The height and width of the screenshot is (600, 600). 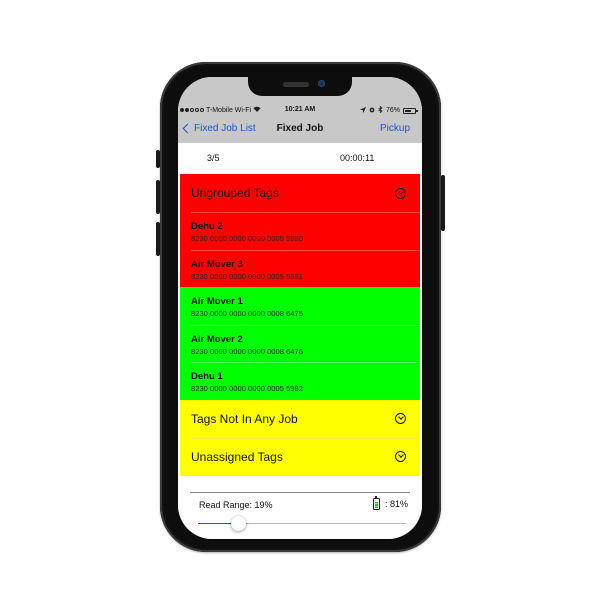 What do you see at coordinates (296, 84) in the screenshot?
I see `speaker-grille` at bounding box center [296, 84].